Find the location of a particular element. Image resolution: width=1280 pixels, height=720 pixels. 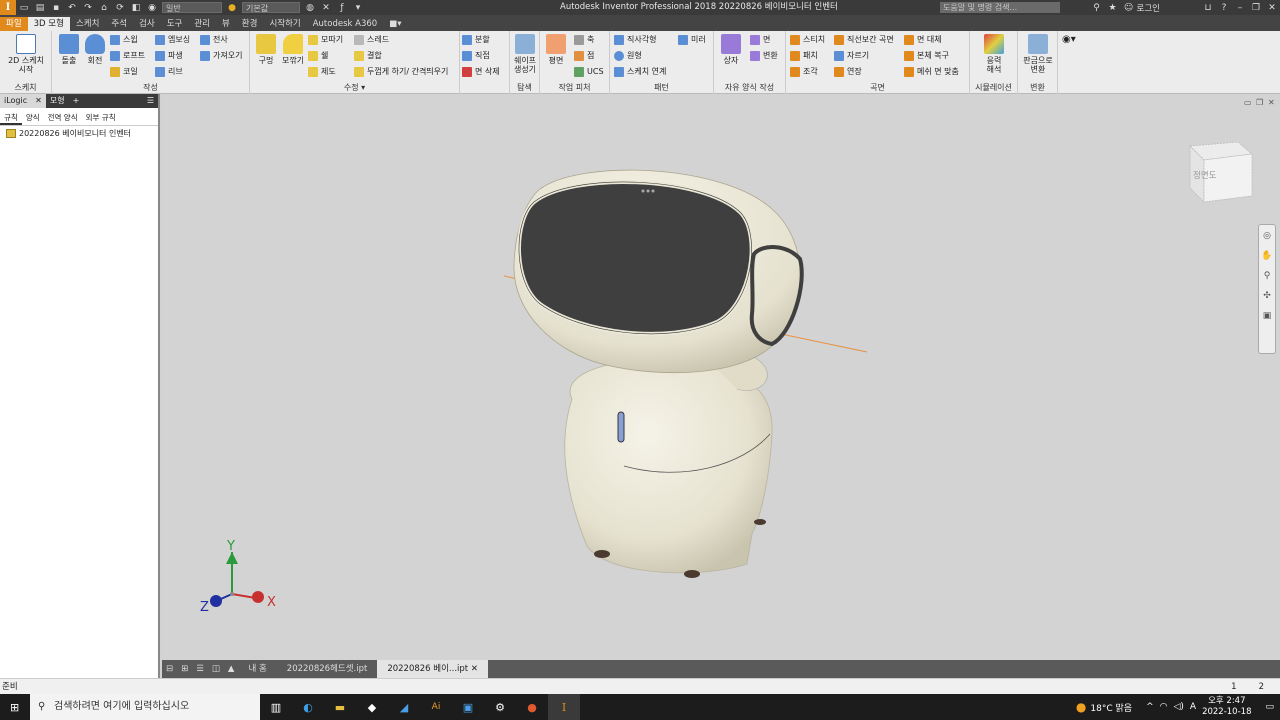

help-icon: ? is located at coordinates (1224, 8).